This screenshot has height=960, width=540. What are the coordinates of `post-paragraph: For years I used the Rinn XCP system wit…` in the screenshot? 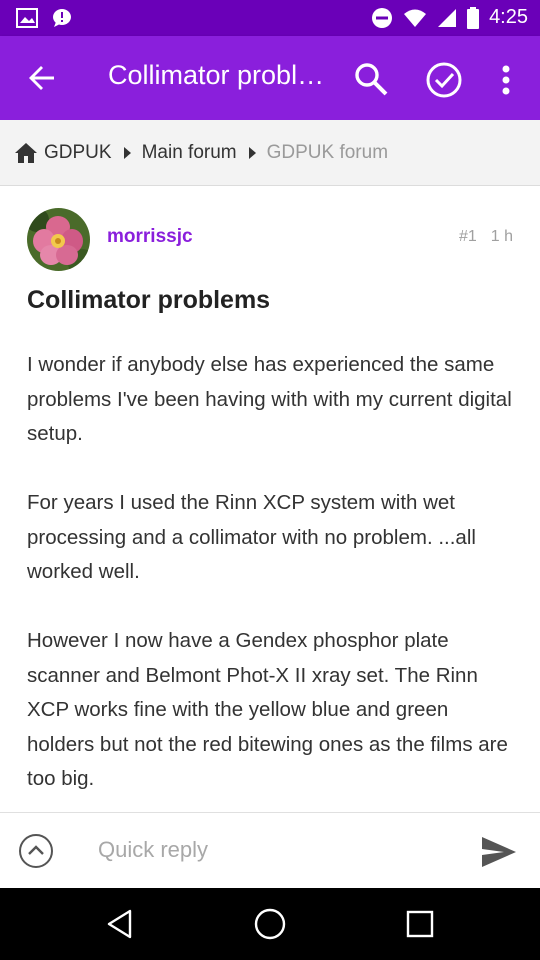 It's located at (251, 537).